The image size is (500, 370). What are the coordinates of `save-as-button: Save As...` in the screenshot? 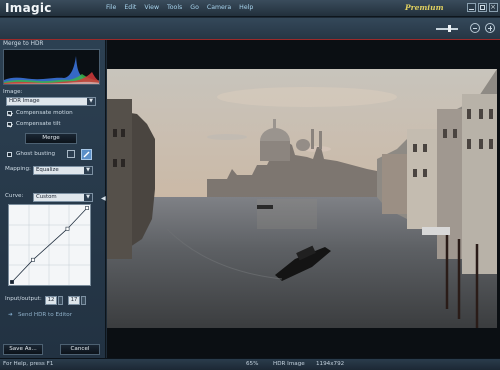 It's located at (23, 349).